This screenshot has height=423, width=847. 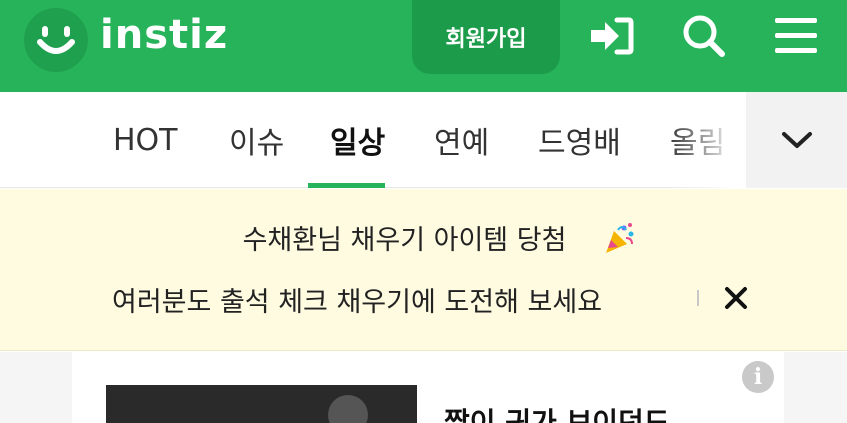 I want to click on notice-divider, so click(x=698, y=298).